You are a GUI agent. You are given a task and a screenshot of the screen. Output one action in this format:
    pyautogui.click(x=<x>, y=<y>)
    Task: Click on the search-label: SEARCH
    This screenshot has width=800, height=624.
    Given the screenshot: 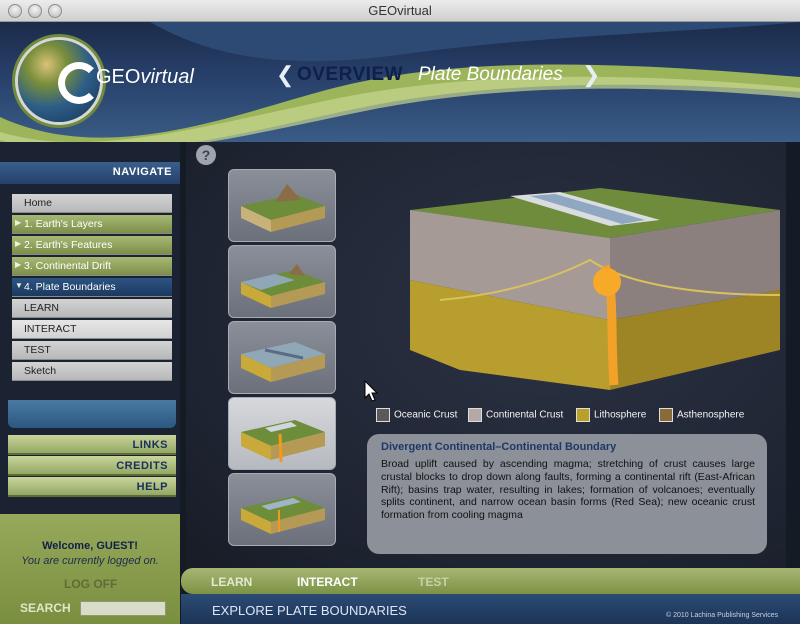 What is the action you would take?
    pyautogui.click(x=45, y=608)
    